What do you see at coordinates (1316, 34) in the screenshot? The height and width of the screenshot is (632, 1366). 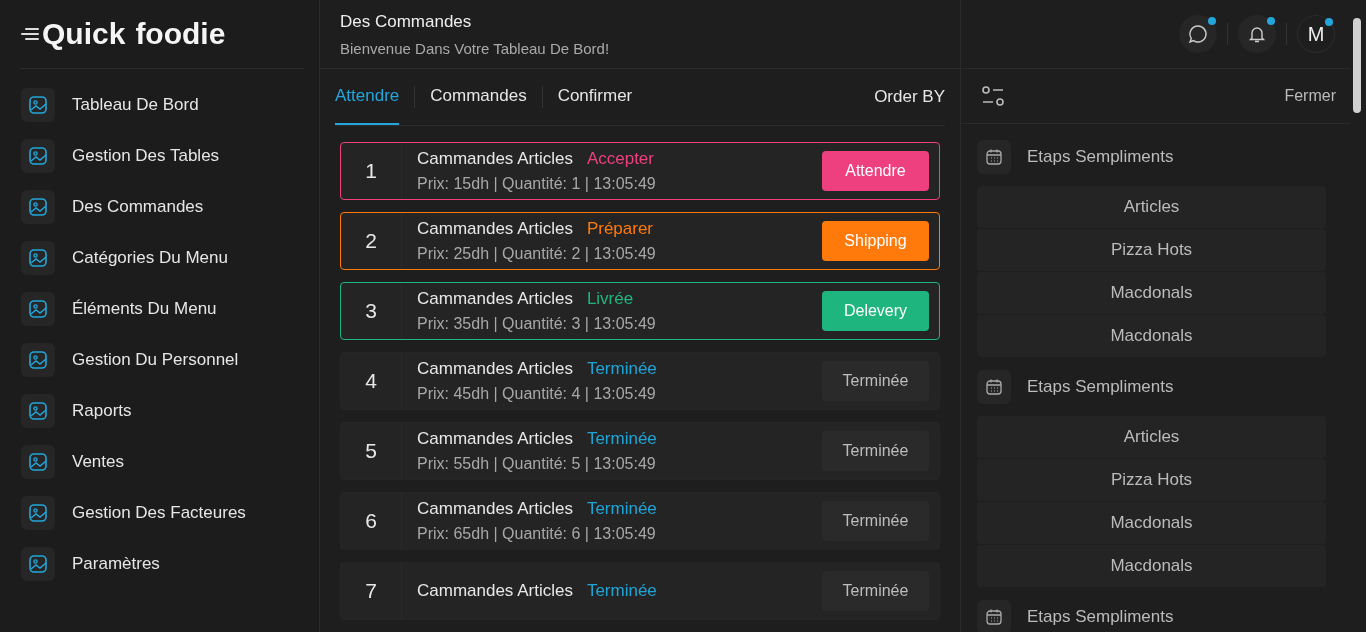 I see `user-avatar: M` at bounding box center [1316, 34].